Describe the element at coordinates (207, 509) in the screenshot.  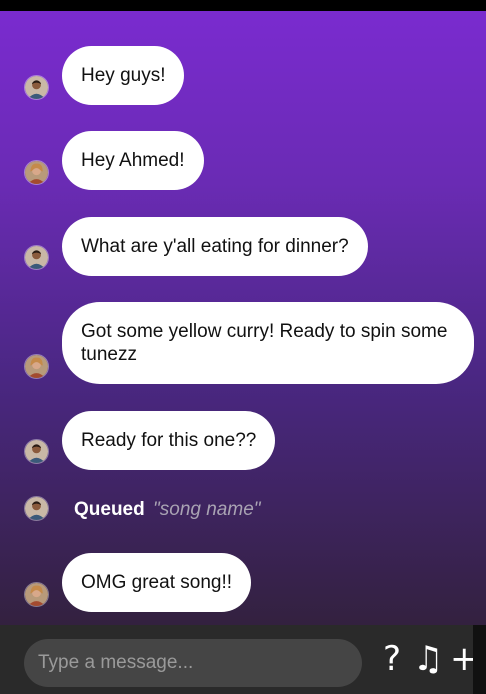
I see `queued-song-name: "song name"` at that location.